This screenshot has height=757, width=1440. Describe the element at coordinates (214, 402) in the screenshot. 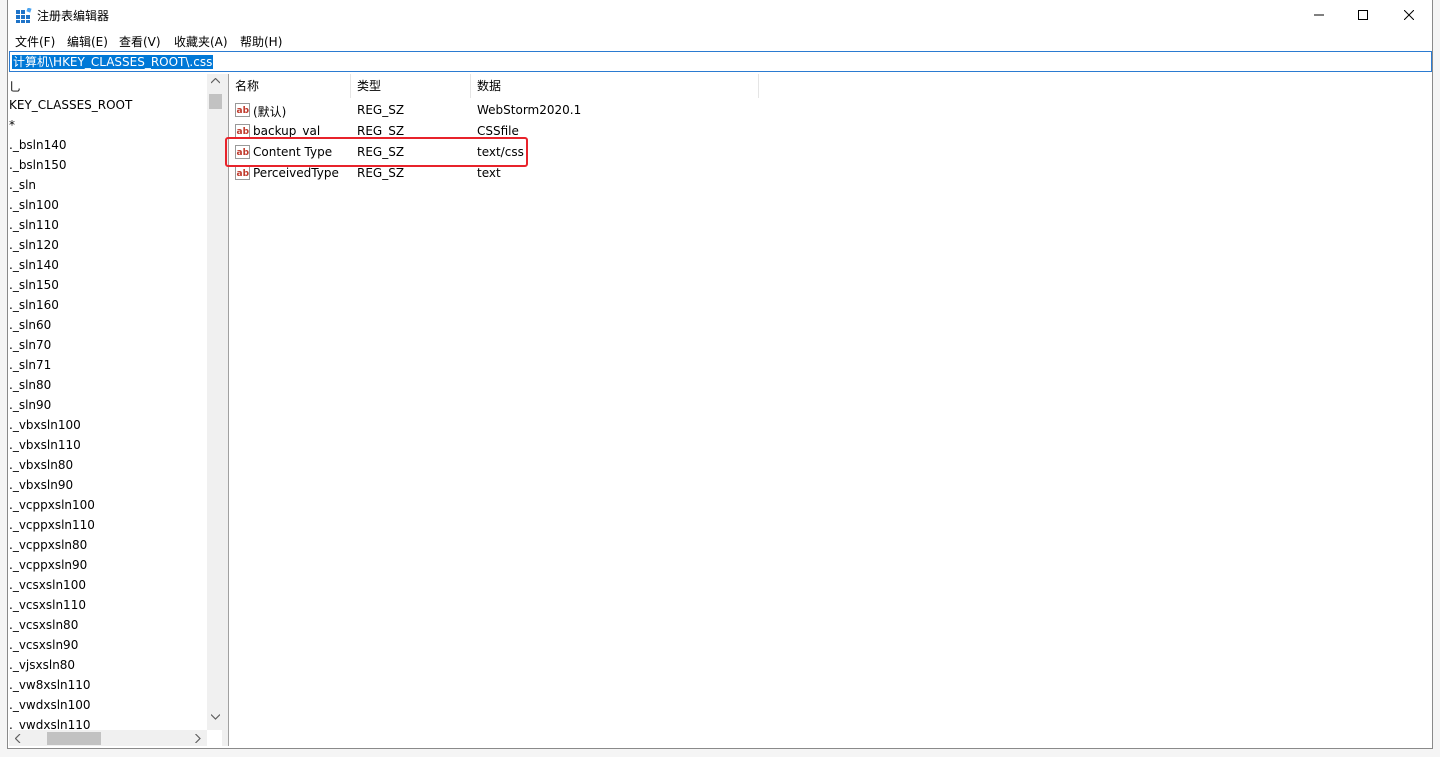

I see `tree-vertical-scrollbar` at that location.